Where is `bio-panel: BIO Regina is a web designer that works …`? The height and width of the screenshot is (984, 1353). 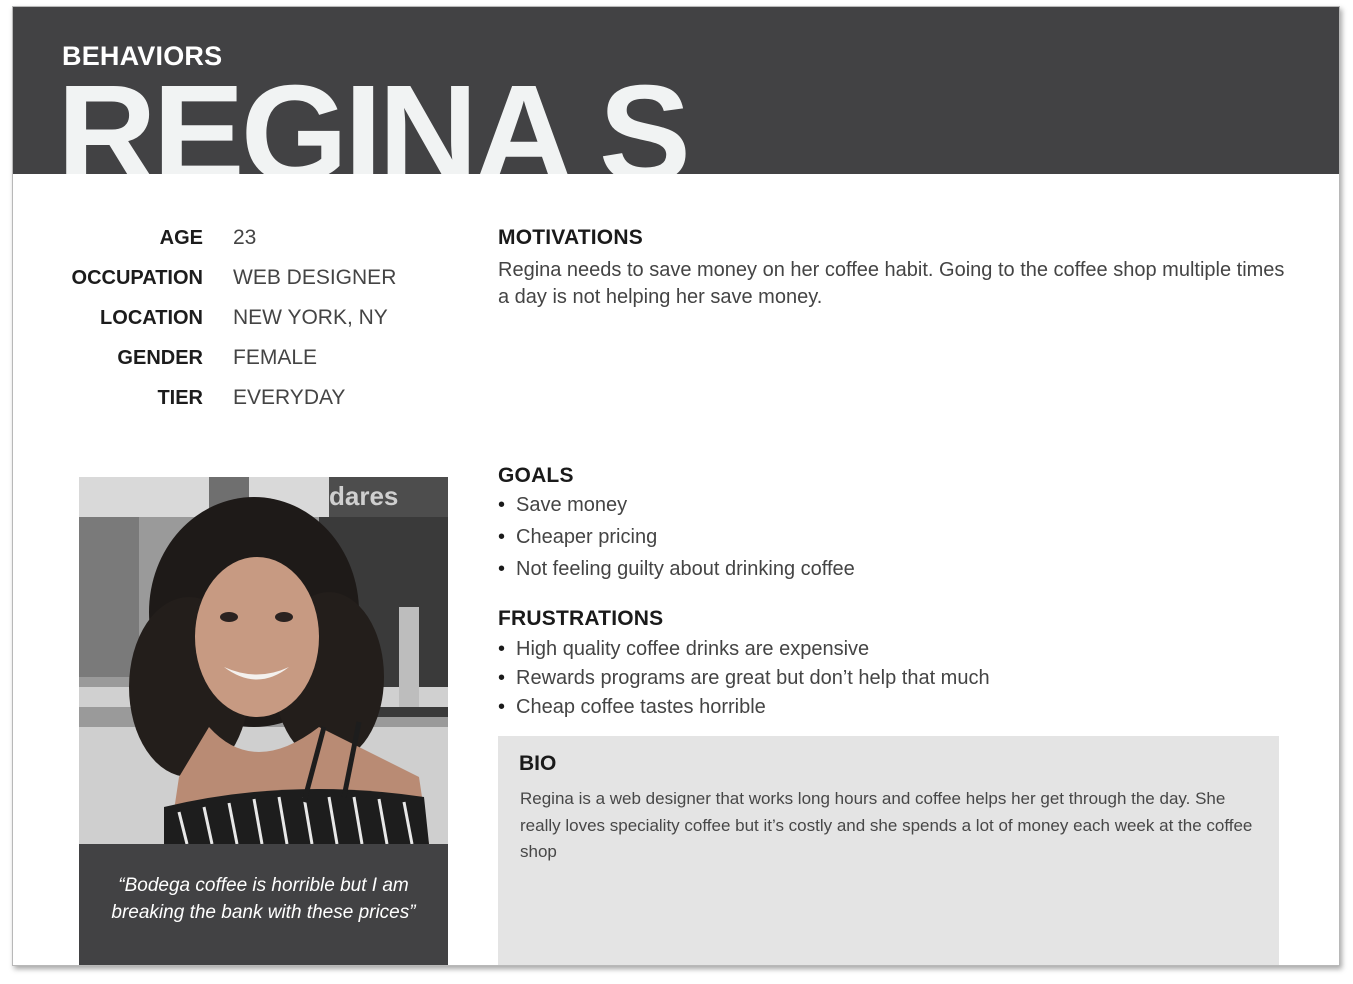
bio-panel: BIO Regina is a web designer that works … is located at coordinates (888, 850).